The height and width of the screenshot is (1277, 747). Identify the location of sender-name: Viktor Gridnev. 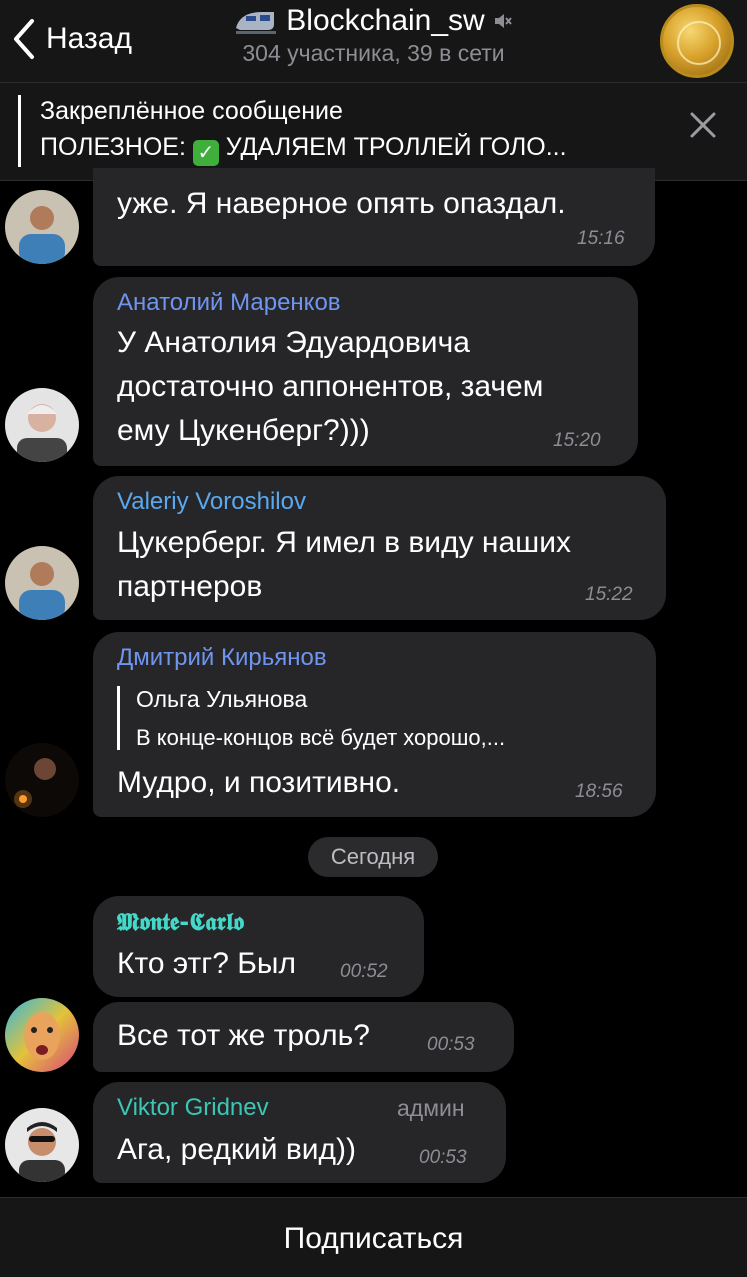
(193, 1107).